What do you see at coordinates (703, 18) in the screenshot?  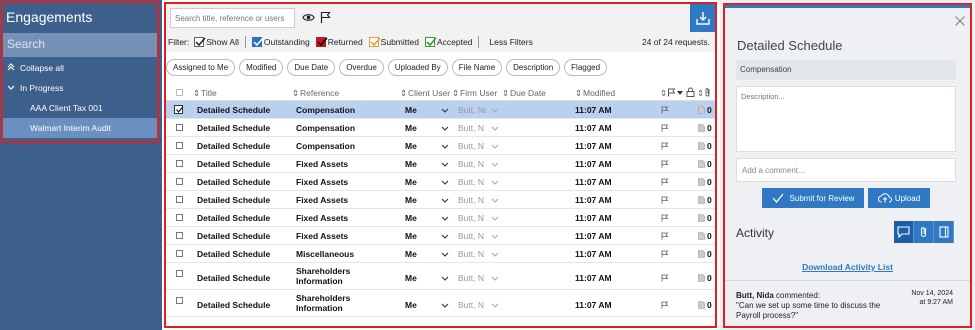 I see `download-button` at bounding box center [703, 18].